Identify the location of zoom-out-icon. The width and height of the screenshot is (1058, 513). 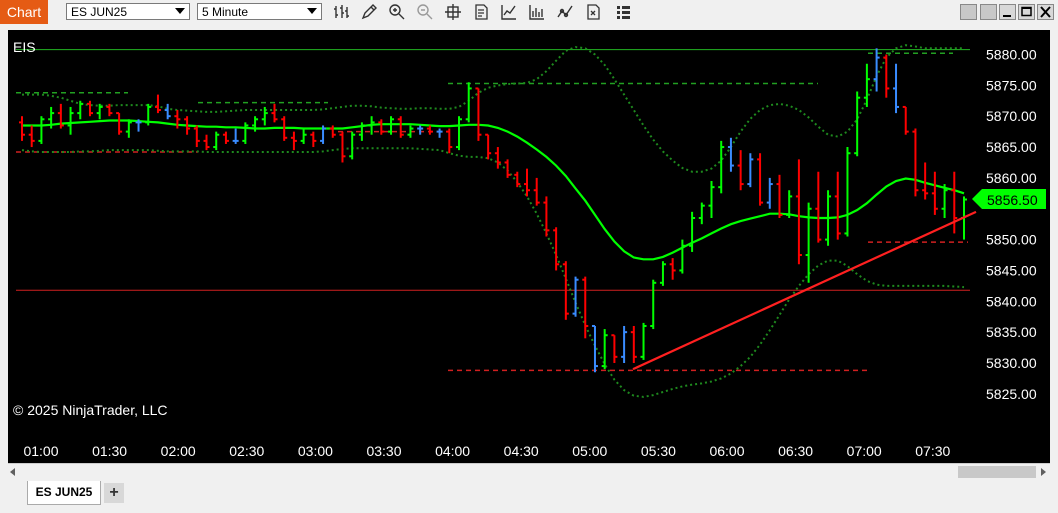
(425, 12).